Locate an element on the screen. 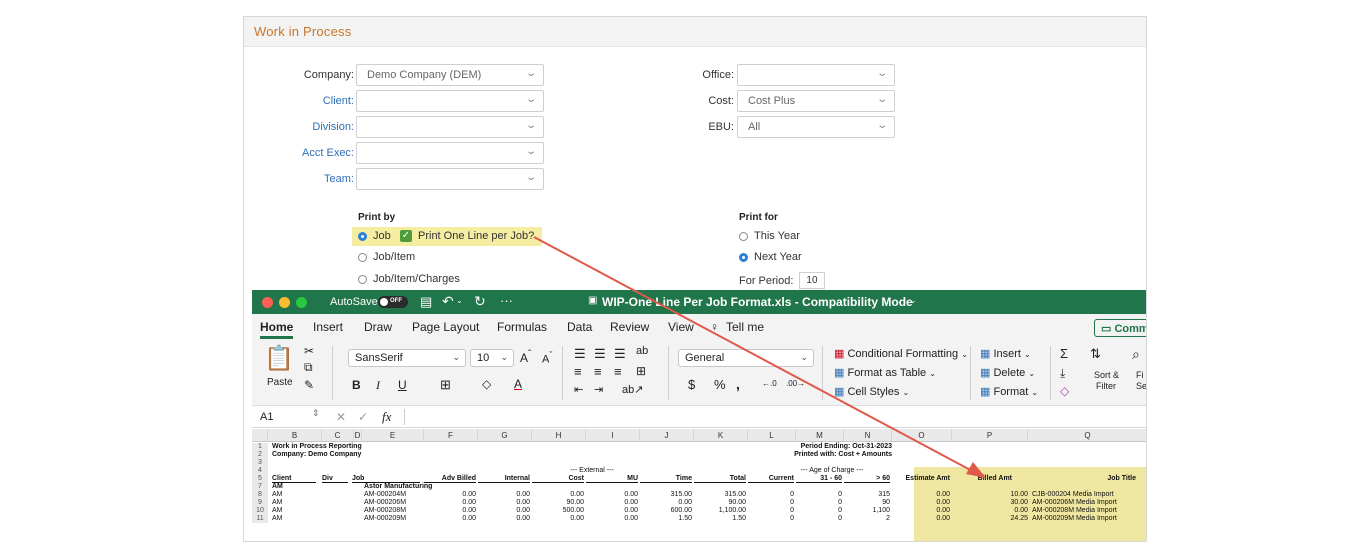 The width and height of the screenshot is (1367, 558). period-ending-cell: Period Ending: Oct-31-2023 is located at coordinates (842, 447).